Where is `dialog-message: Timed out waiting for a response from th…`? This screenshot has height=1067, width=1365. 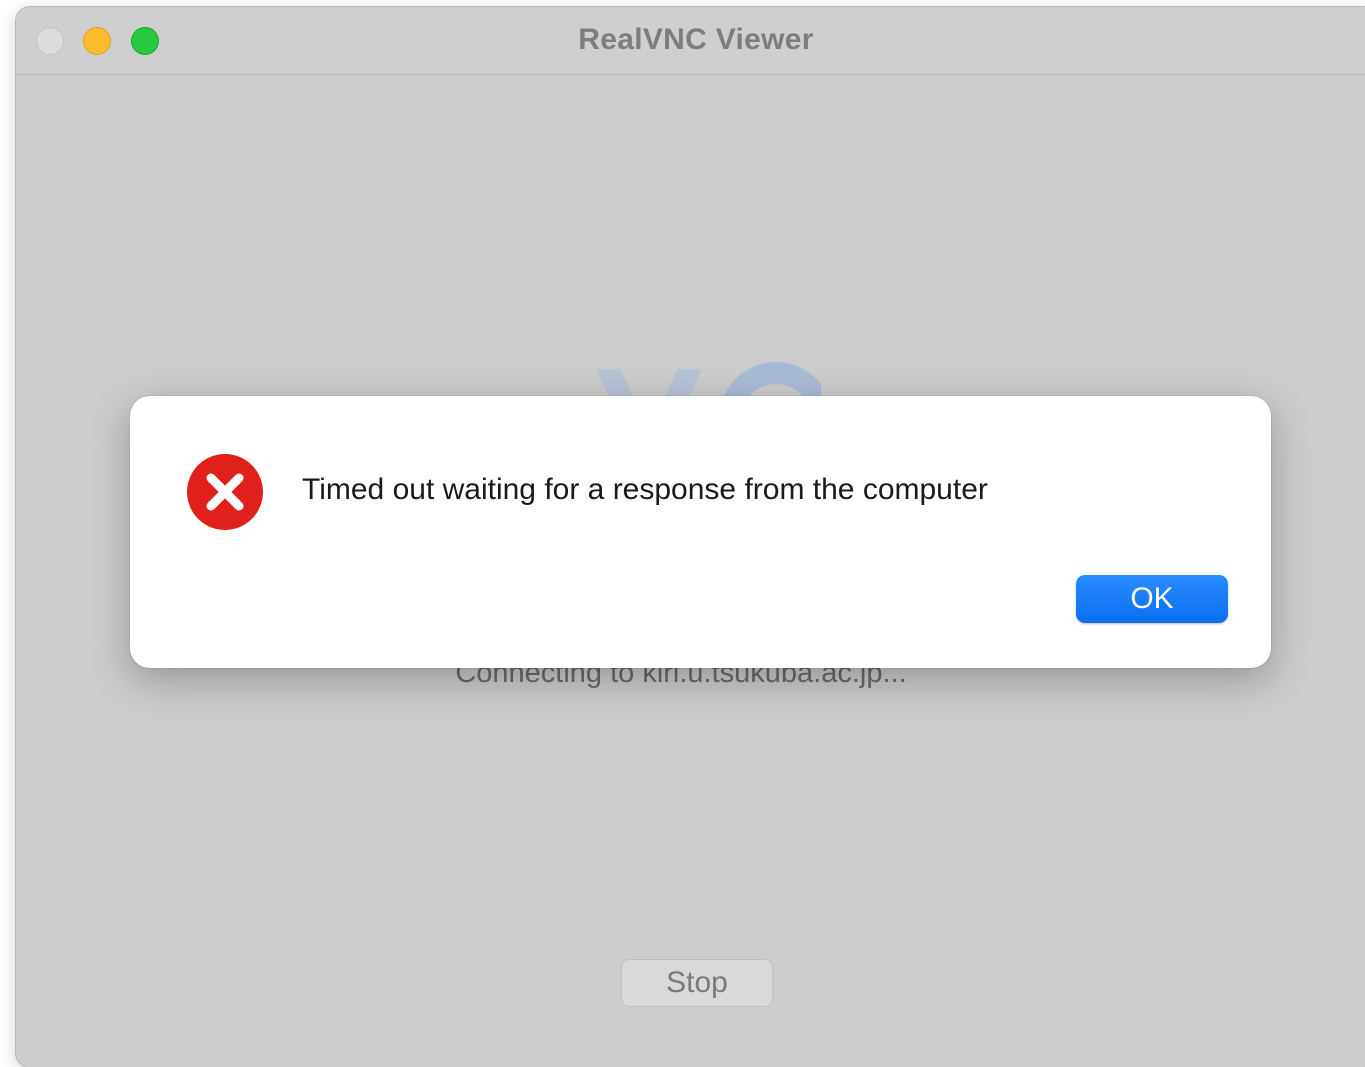
dialog-message: Timed out waiting for a response from th… is located at coordinates (645, 489).